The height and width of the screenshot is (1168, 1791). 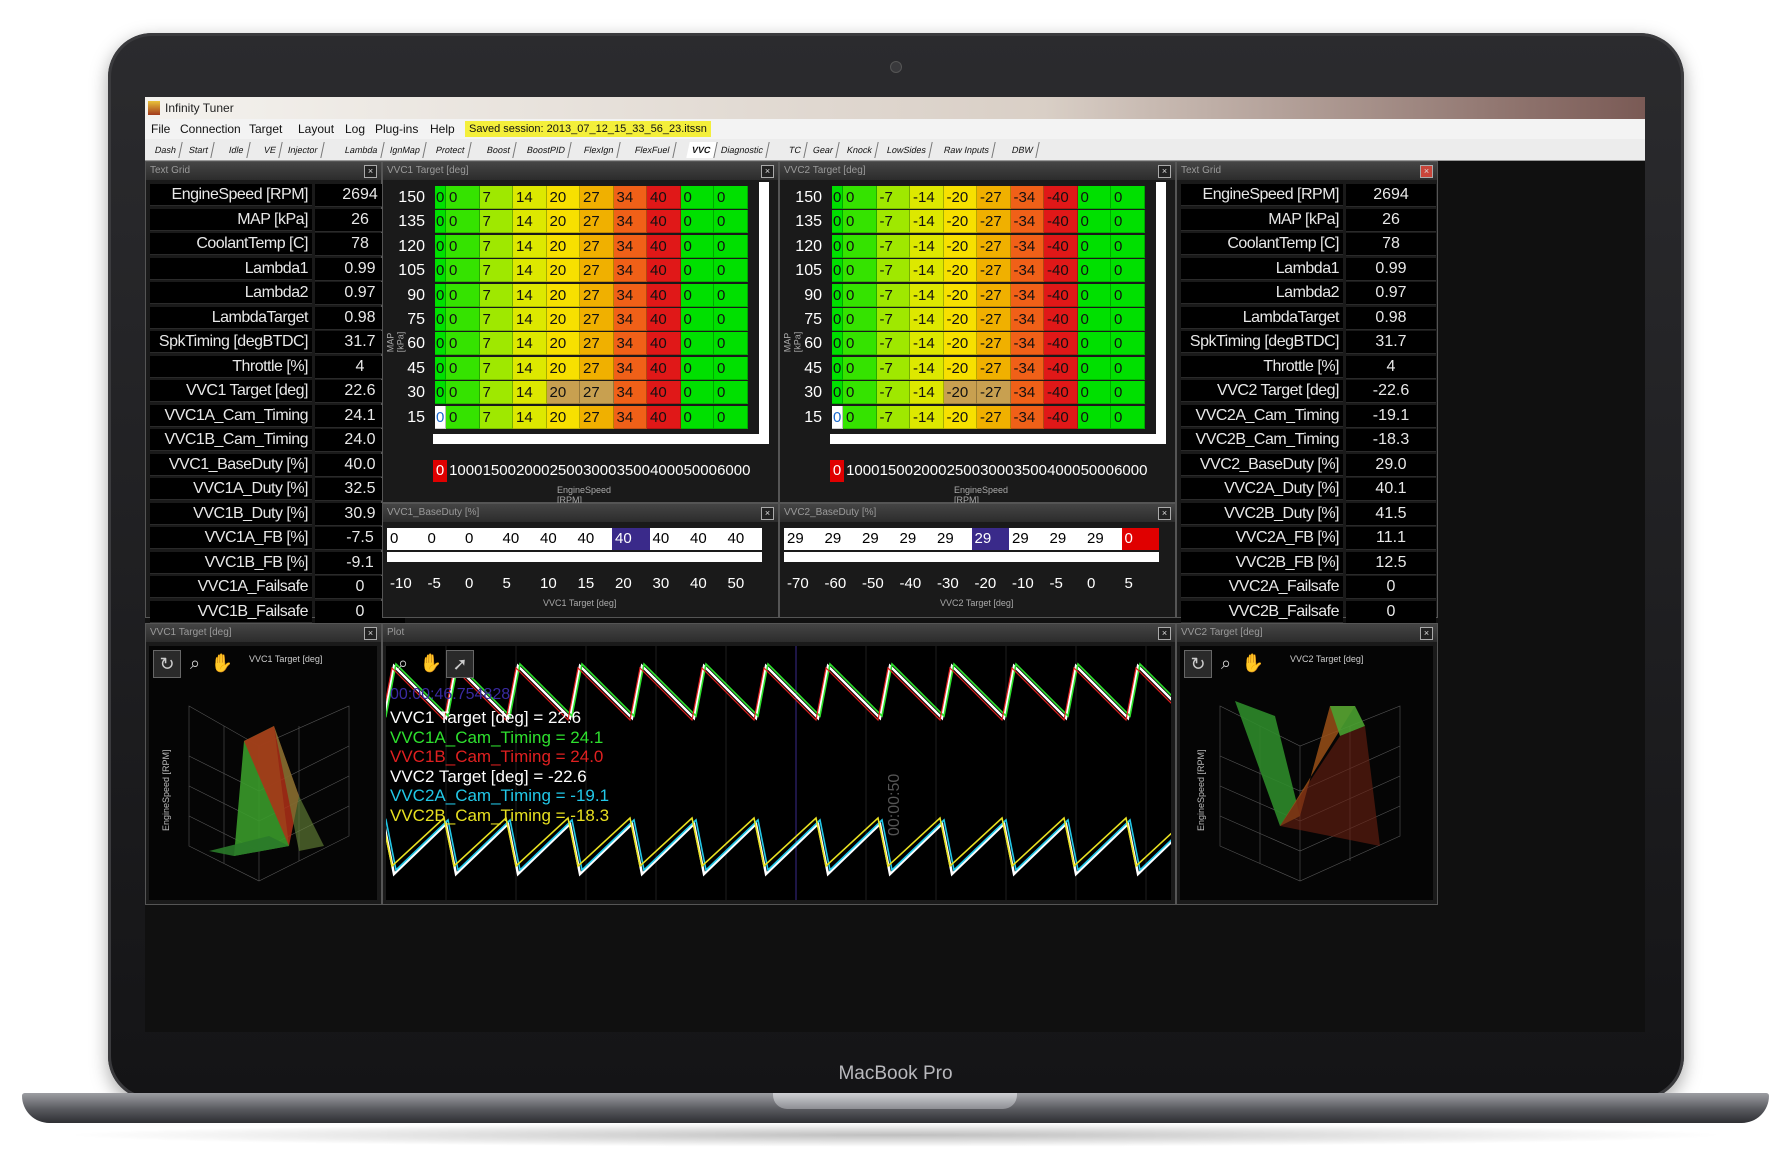 What do you see at coordinates (601, 439) in the screenshot?
I see `map-horizontal-scrollbar` at bounding box center [601, 439].